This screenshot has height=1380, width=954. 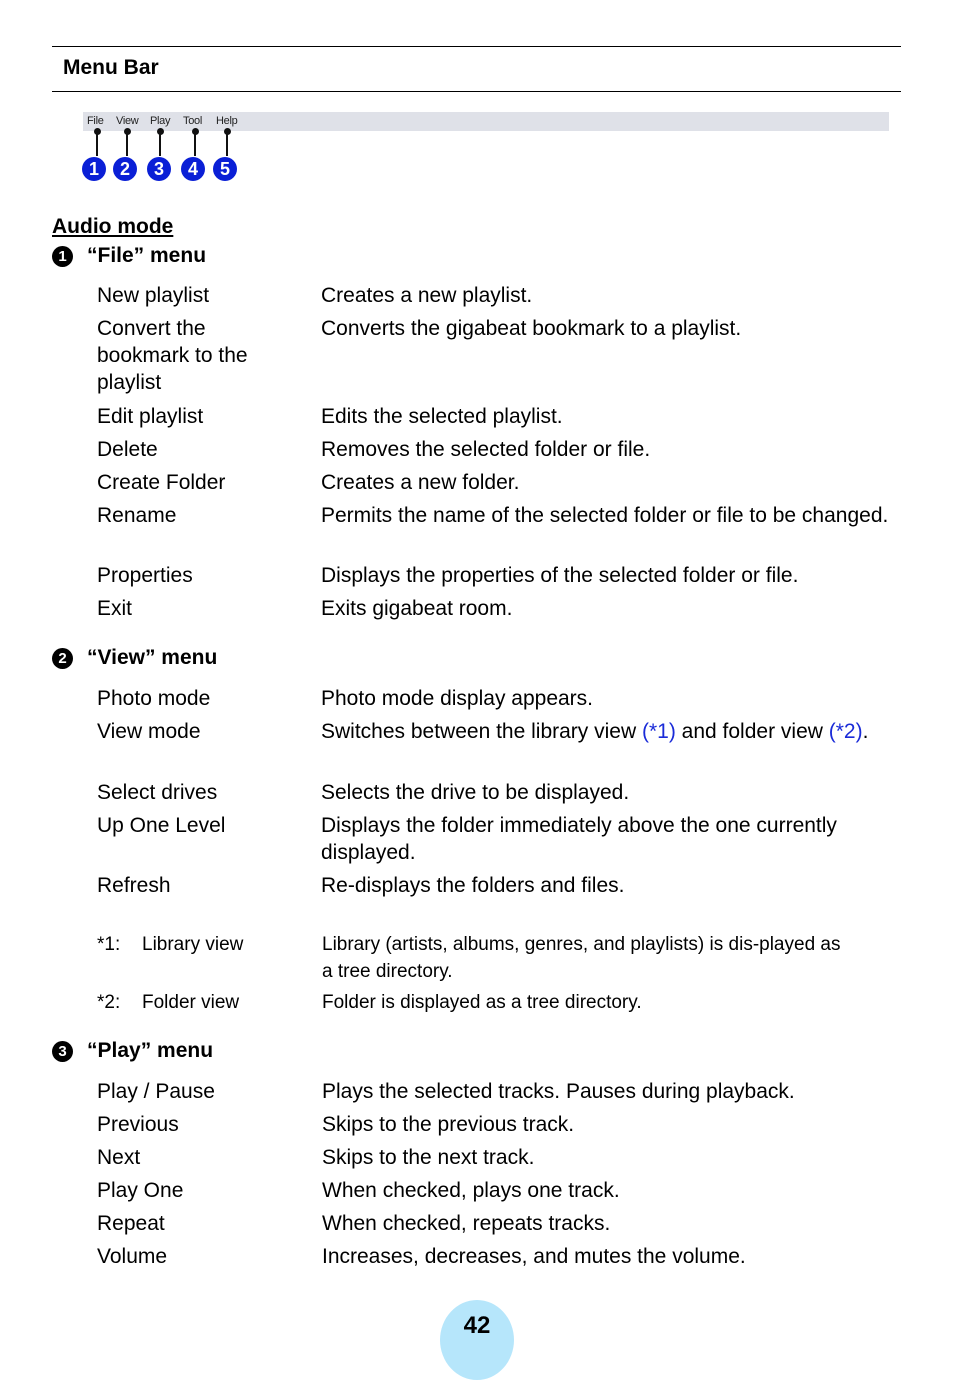 What do you see at coordinates (111, 67) in the screenshot?
I see `section-title: Menu Bar` at bounding box center [111, 67].